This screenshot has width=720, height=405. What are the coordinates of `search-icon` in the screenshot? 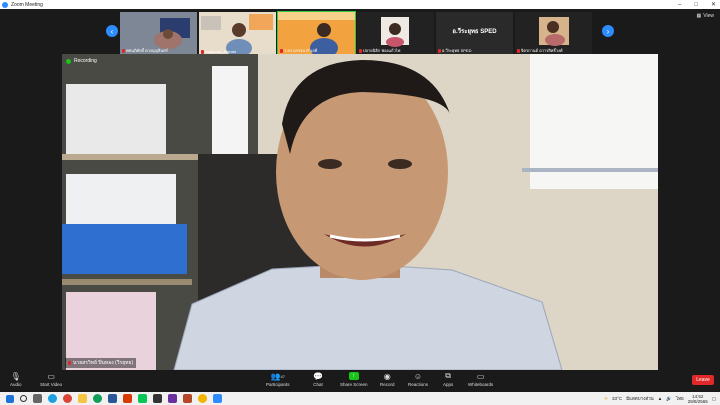 It's located at (23, 398).